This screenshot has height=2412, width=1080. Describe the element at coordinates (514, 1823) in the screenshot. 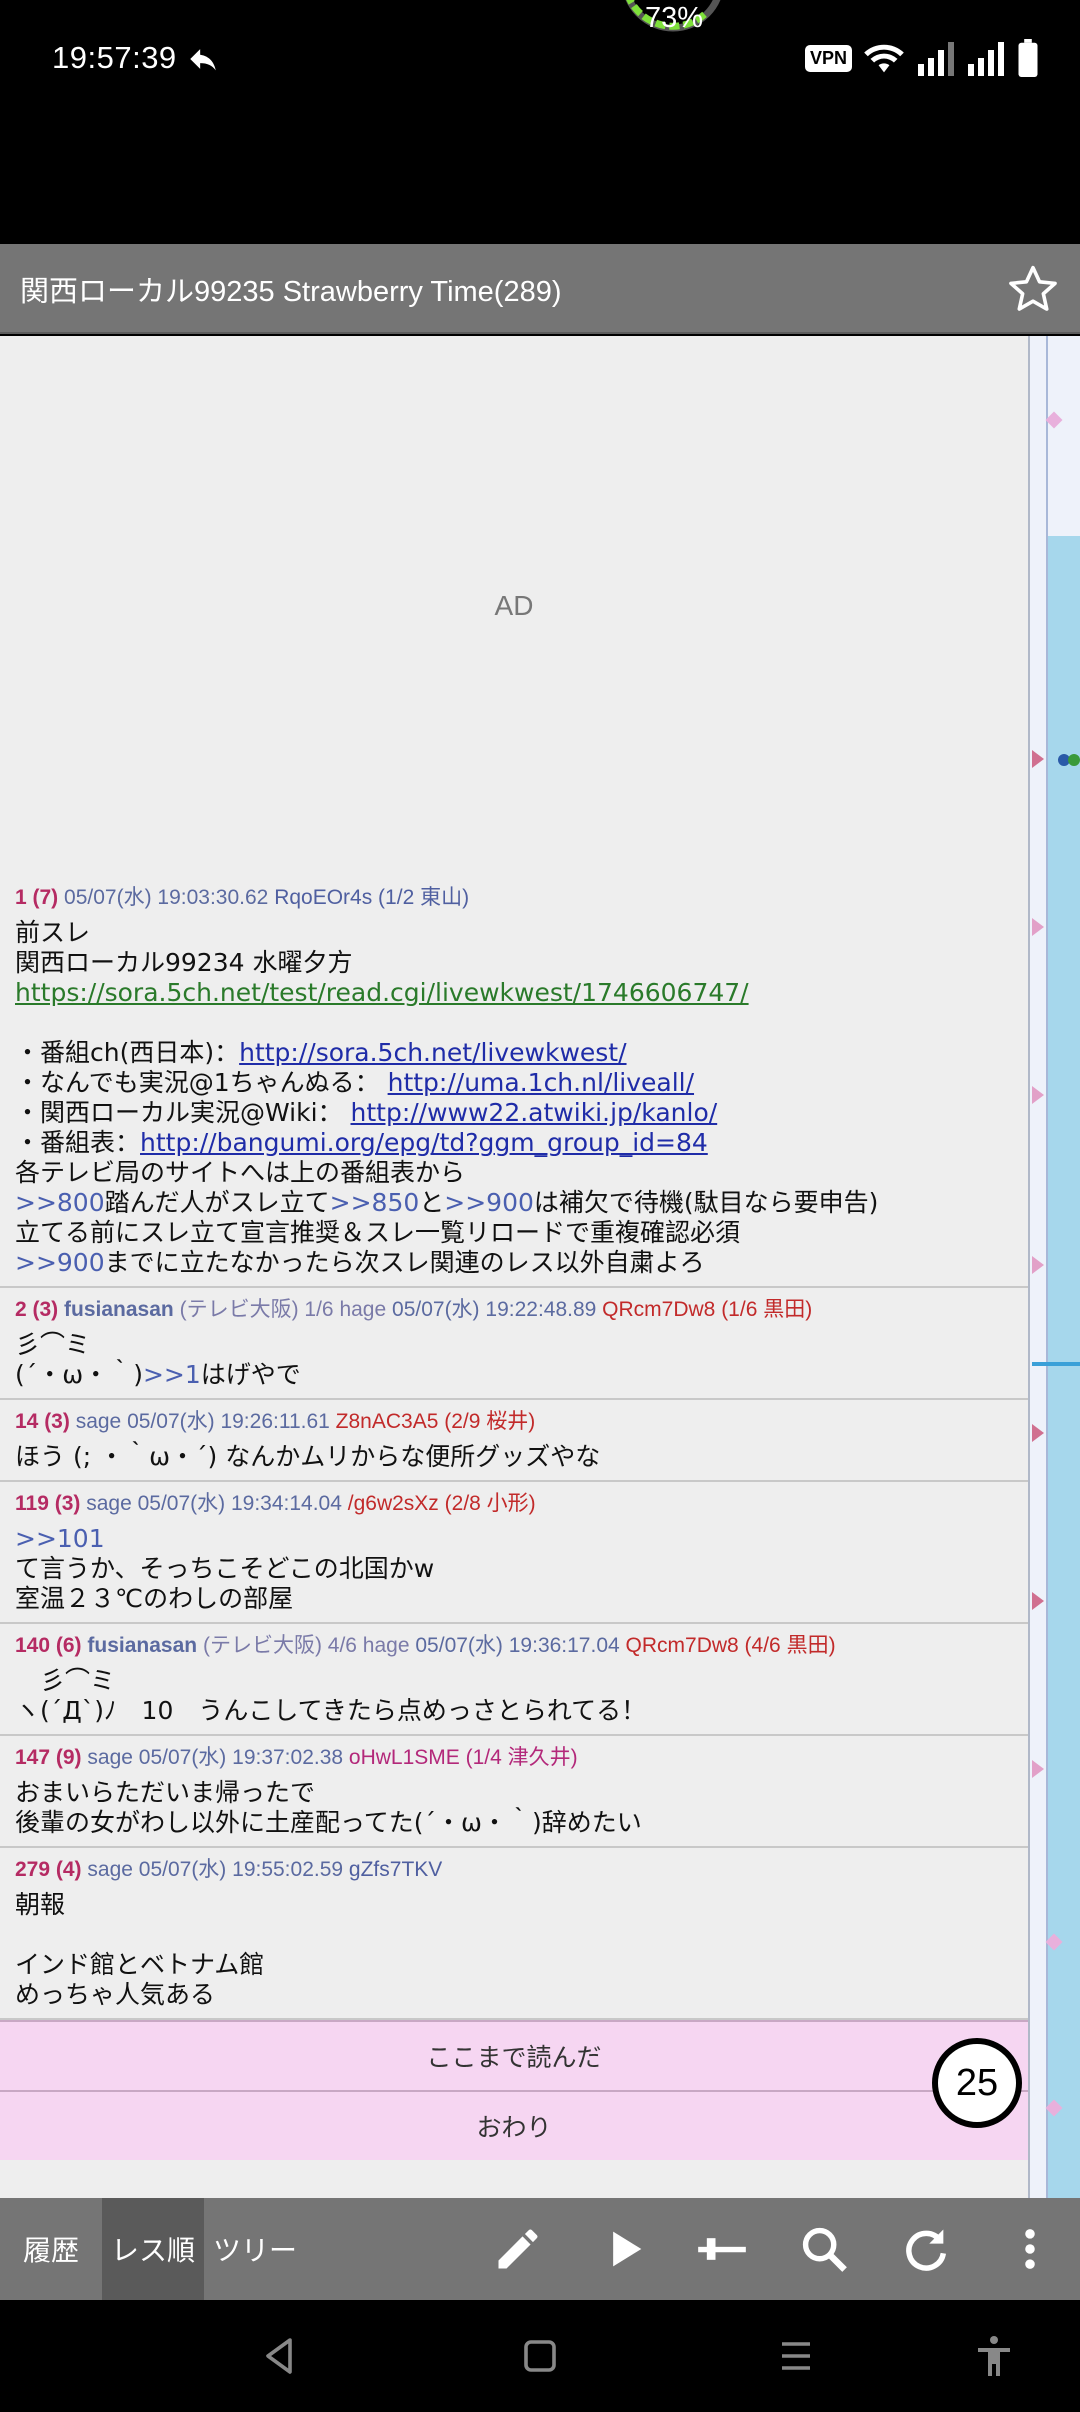

I see `post-line: 後輩の女がわし以外に土産配ってた(´・ω・｀)辞めたい` at that location.